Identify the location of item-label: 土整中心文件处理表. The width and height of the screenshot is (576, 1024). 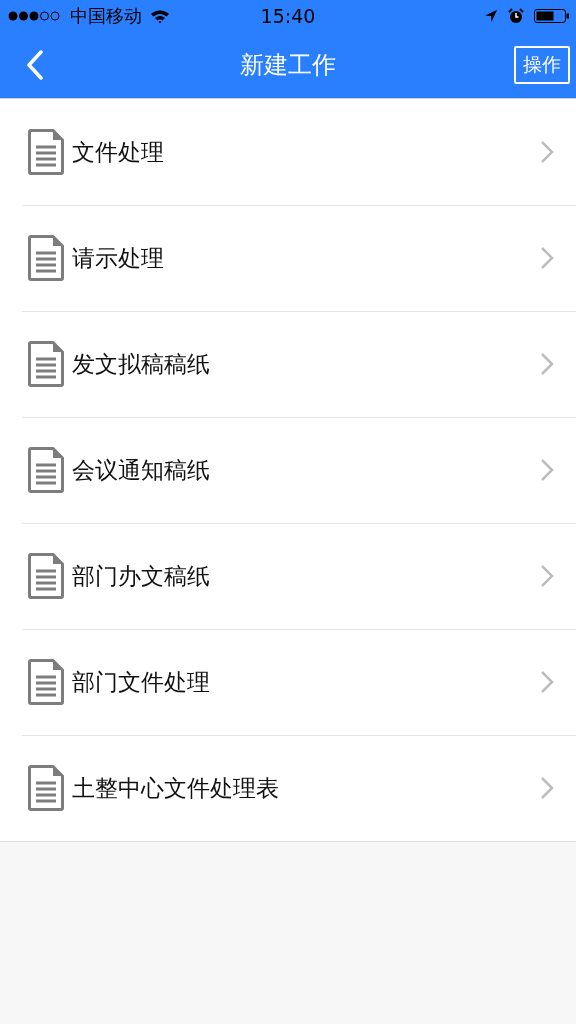
(176, 788).